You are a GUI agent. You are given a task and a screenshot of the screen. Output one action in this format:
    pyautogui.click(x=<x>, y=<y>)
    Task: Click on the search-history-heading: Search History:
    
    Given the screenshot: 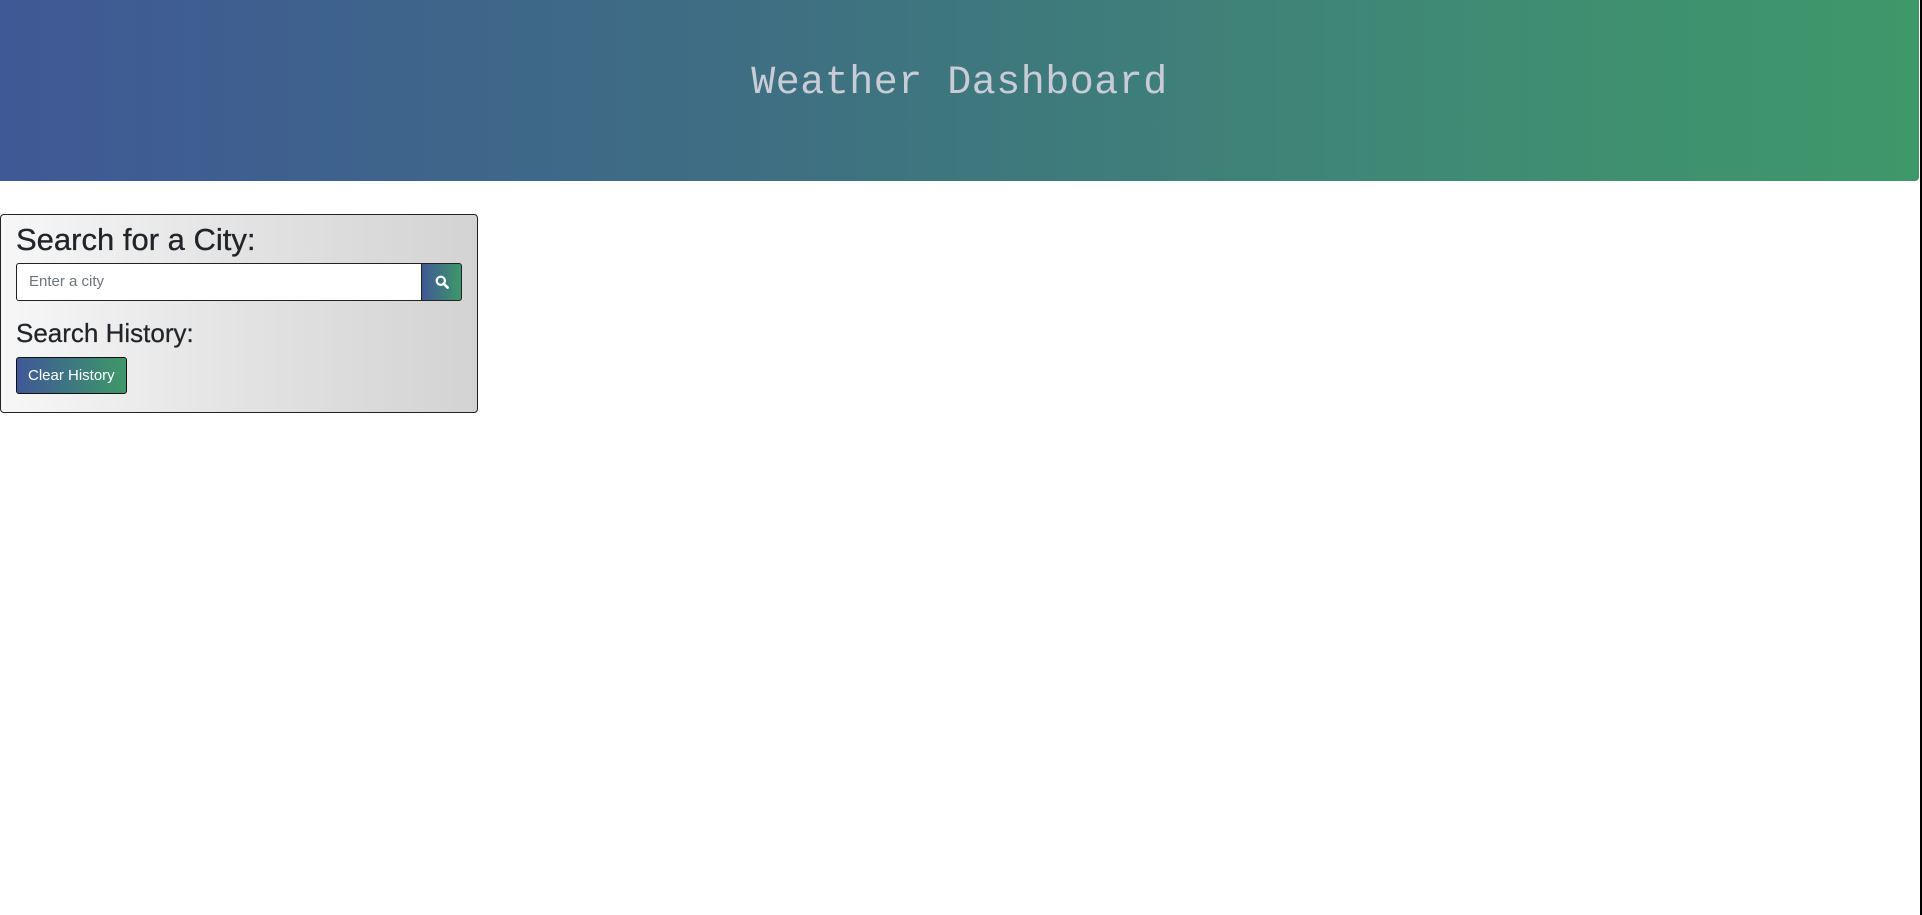 What is the action you would take?
    pyautogui.click(x=105, y=332)
    